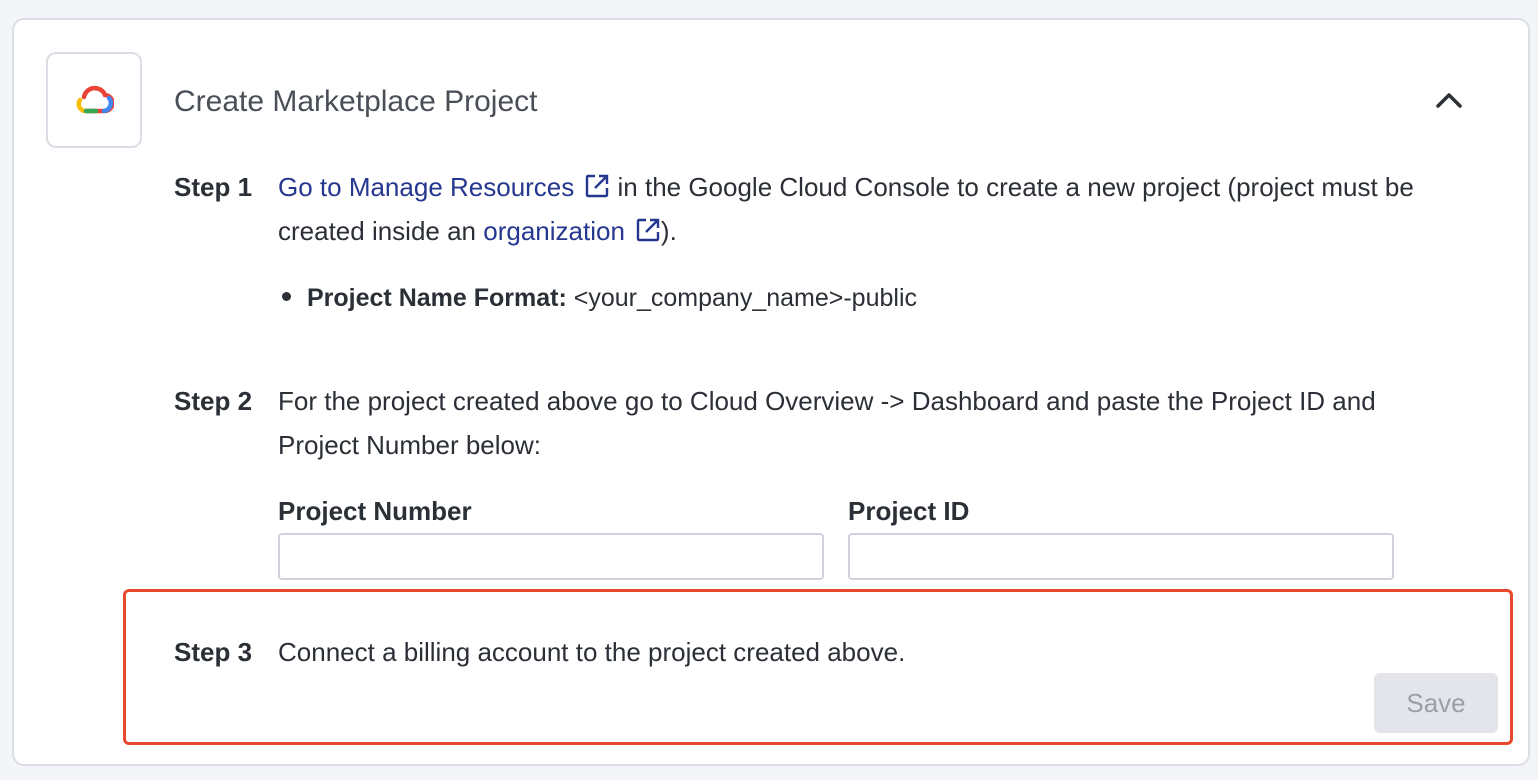  I want to click on project-number-label: Project Number, so click(375, 511).